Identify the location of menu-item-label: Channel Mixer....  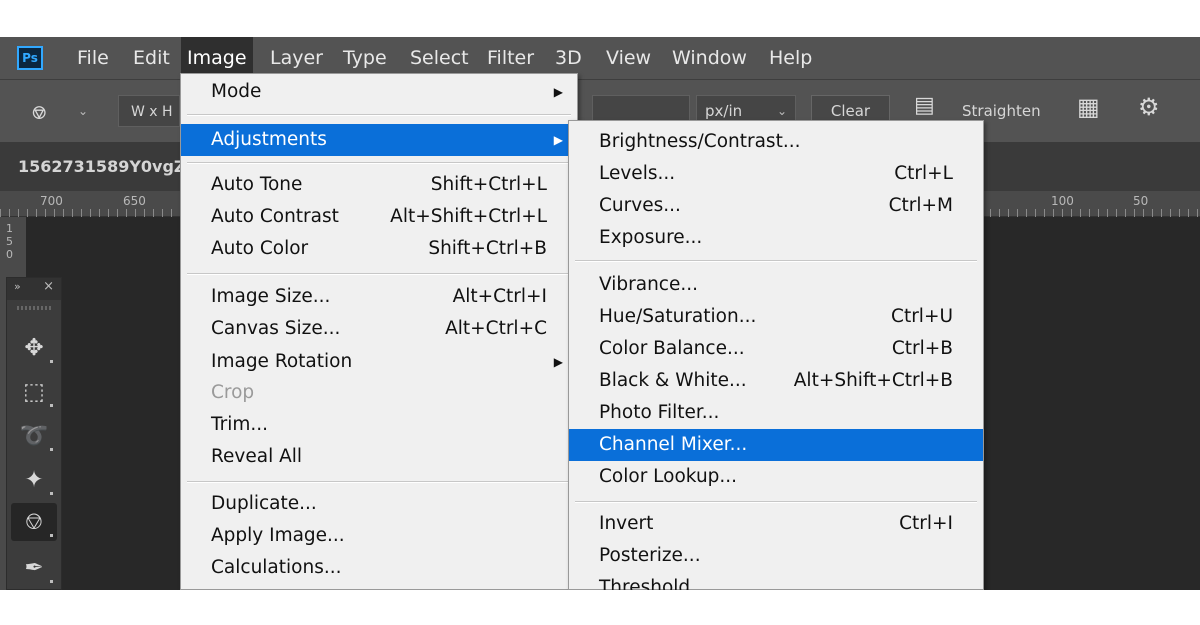
(673, 444).